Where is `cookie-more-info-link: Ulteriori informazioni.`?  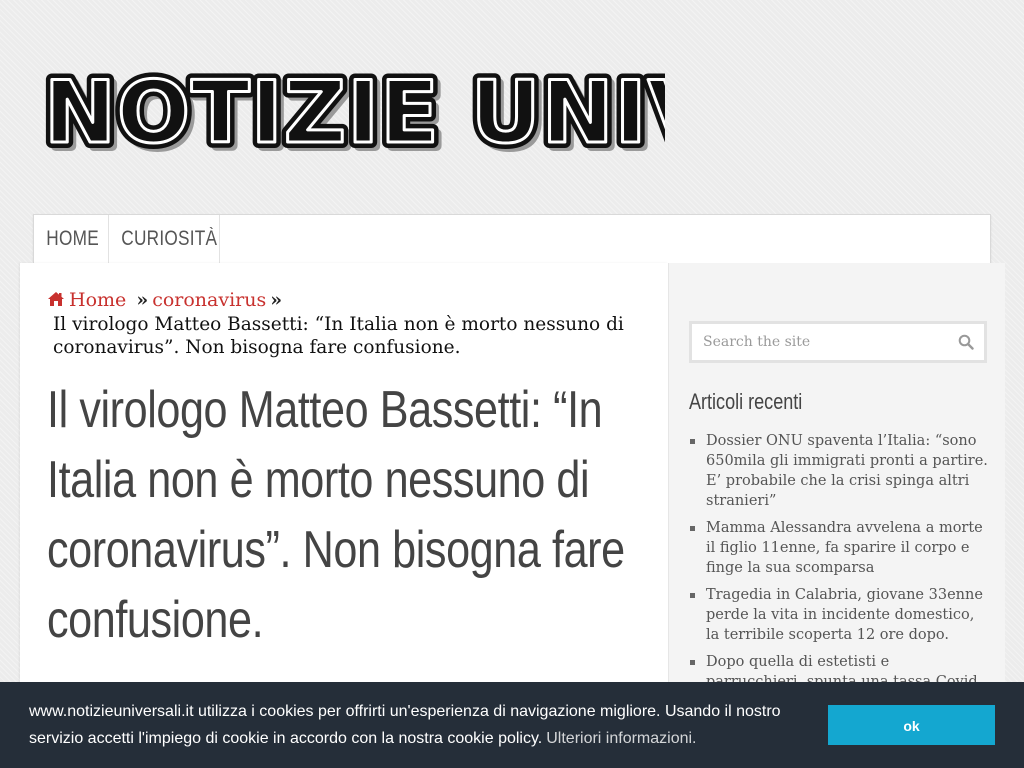 cookie-more-info-link: Ulteriori informazioni. is located at coordinates (621, 738).